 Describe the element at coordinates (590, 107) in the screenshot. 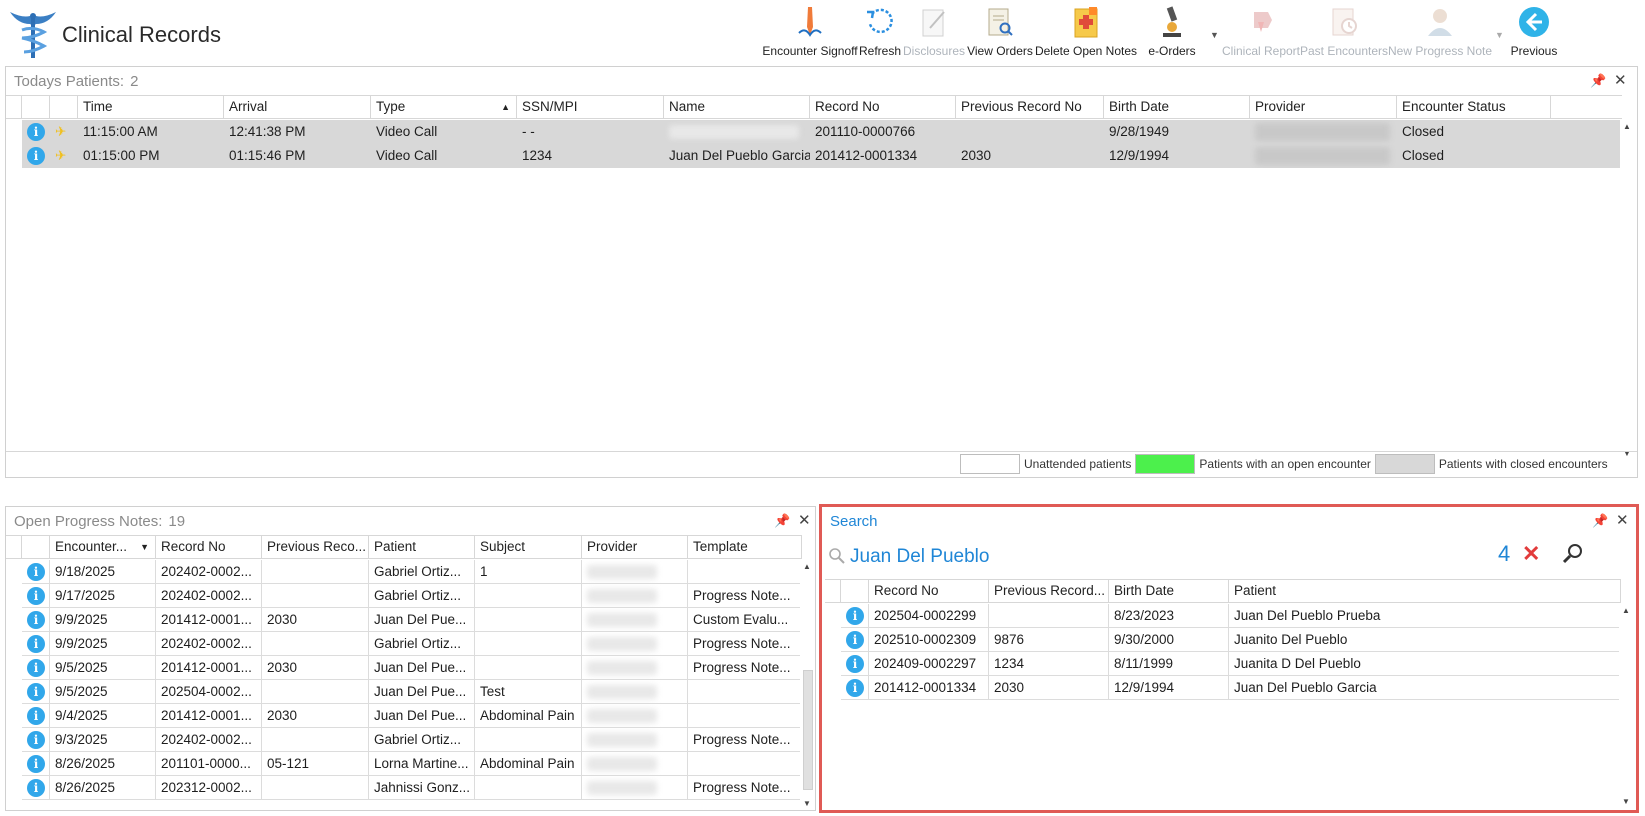

I see `col-ssn: SSN/MPI` at that location.